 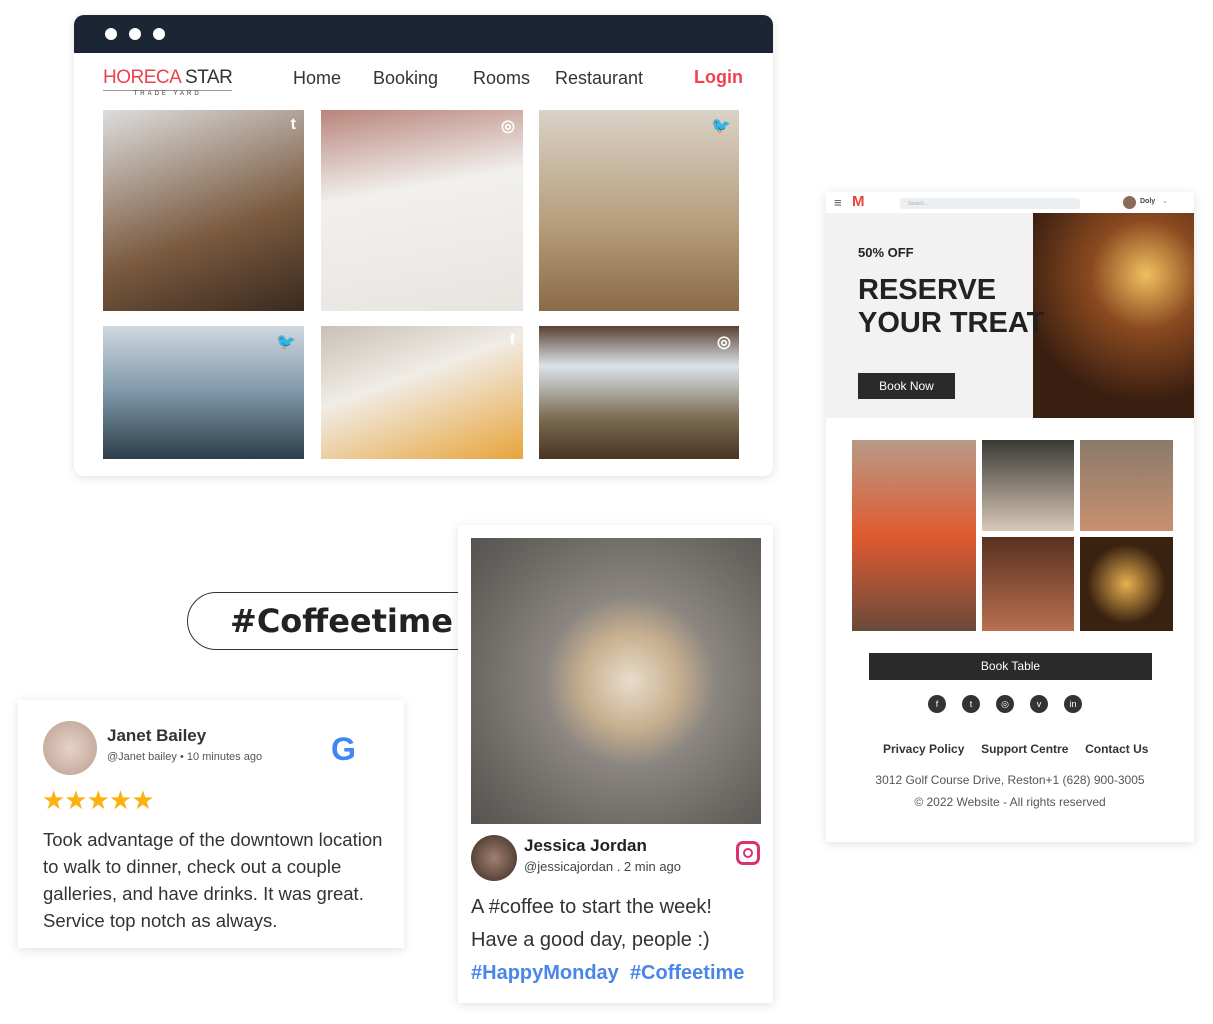 I want to click on logo: HORECA STAR TRADE YARD, so click(x=168, y=82).